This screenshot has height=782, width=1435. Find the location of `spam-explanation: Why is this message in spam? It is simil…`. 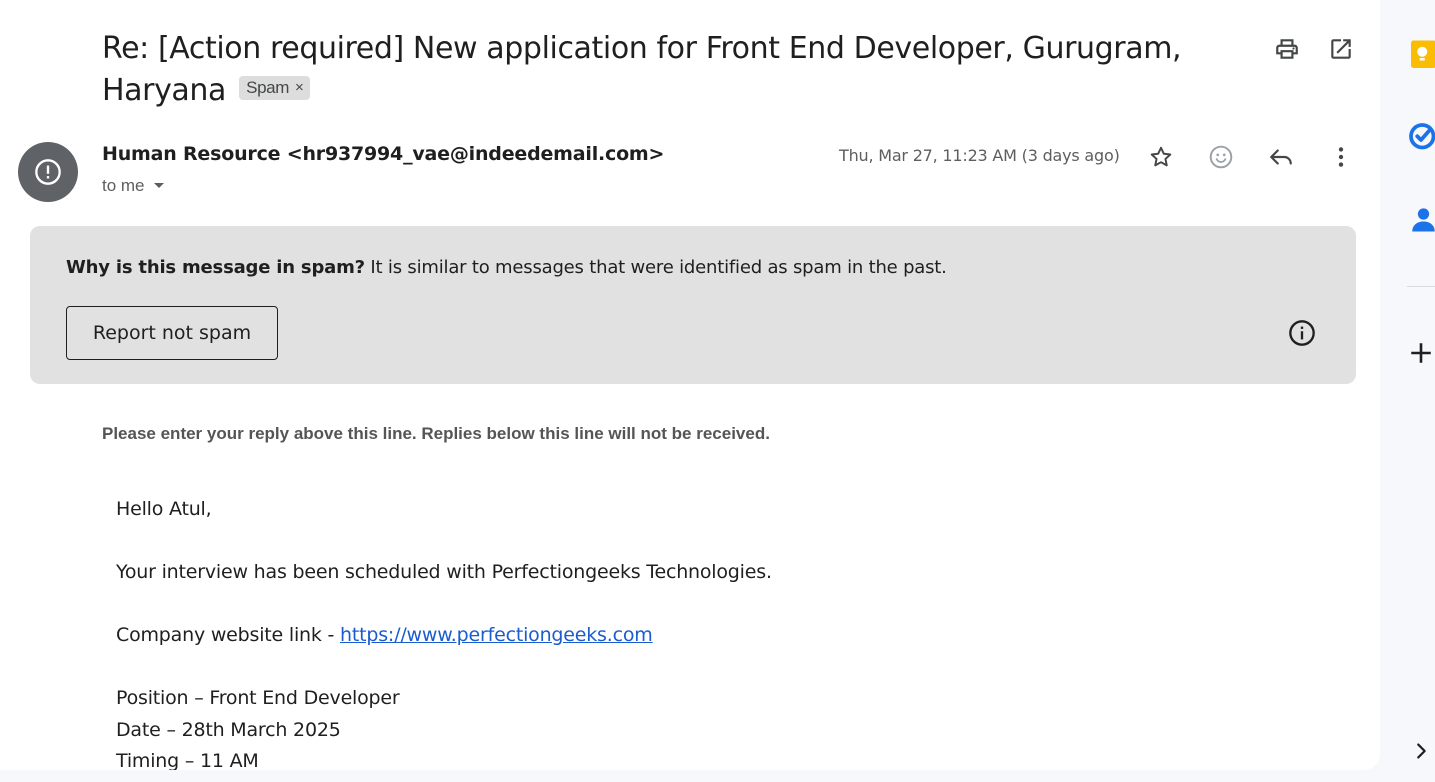

spam-explanation: Why is this message in spam? It is simil… is located at coordinates (506, 267).